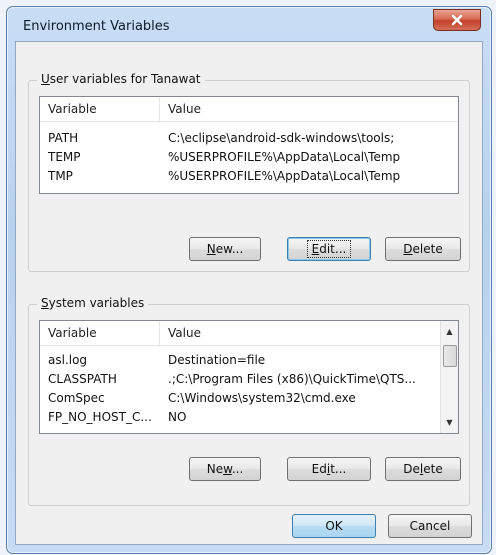  I want to click on list-item: TMP %USERPROFILE%\AppData\Local\Temp, so click(249, 175).